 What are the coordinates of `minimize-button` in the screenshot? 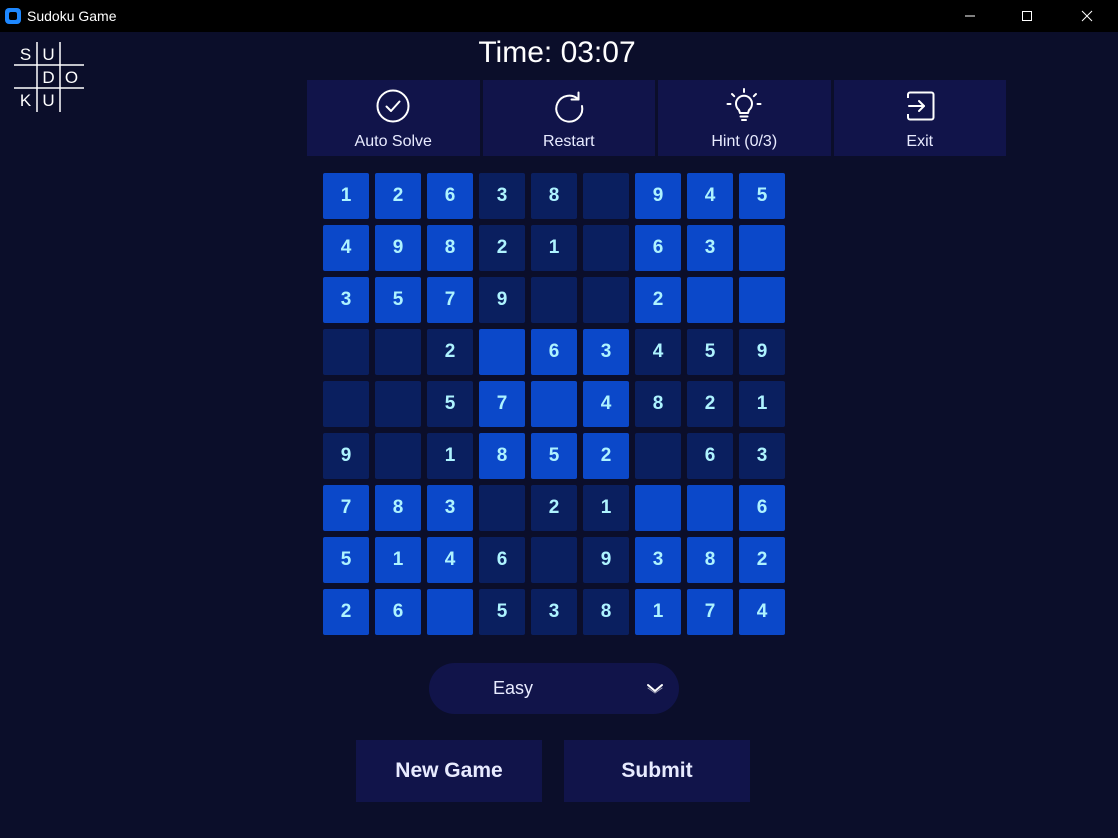 It's located at (970, 16).